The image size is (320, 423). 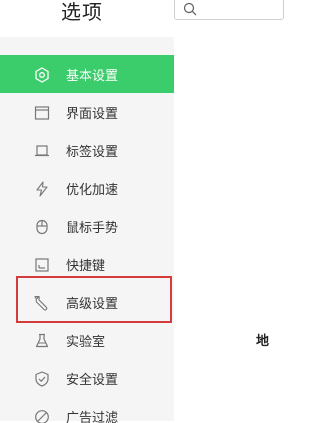 I want to click on sidebar-item-label: 高级设置, so click(x=92, y=304).